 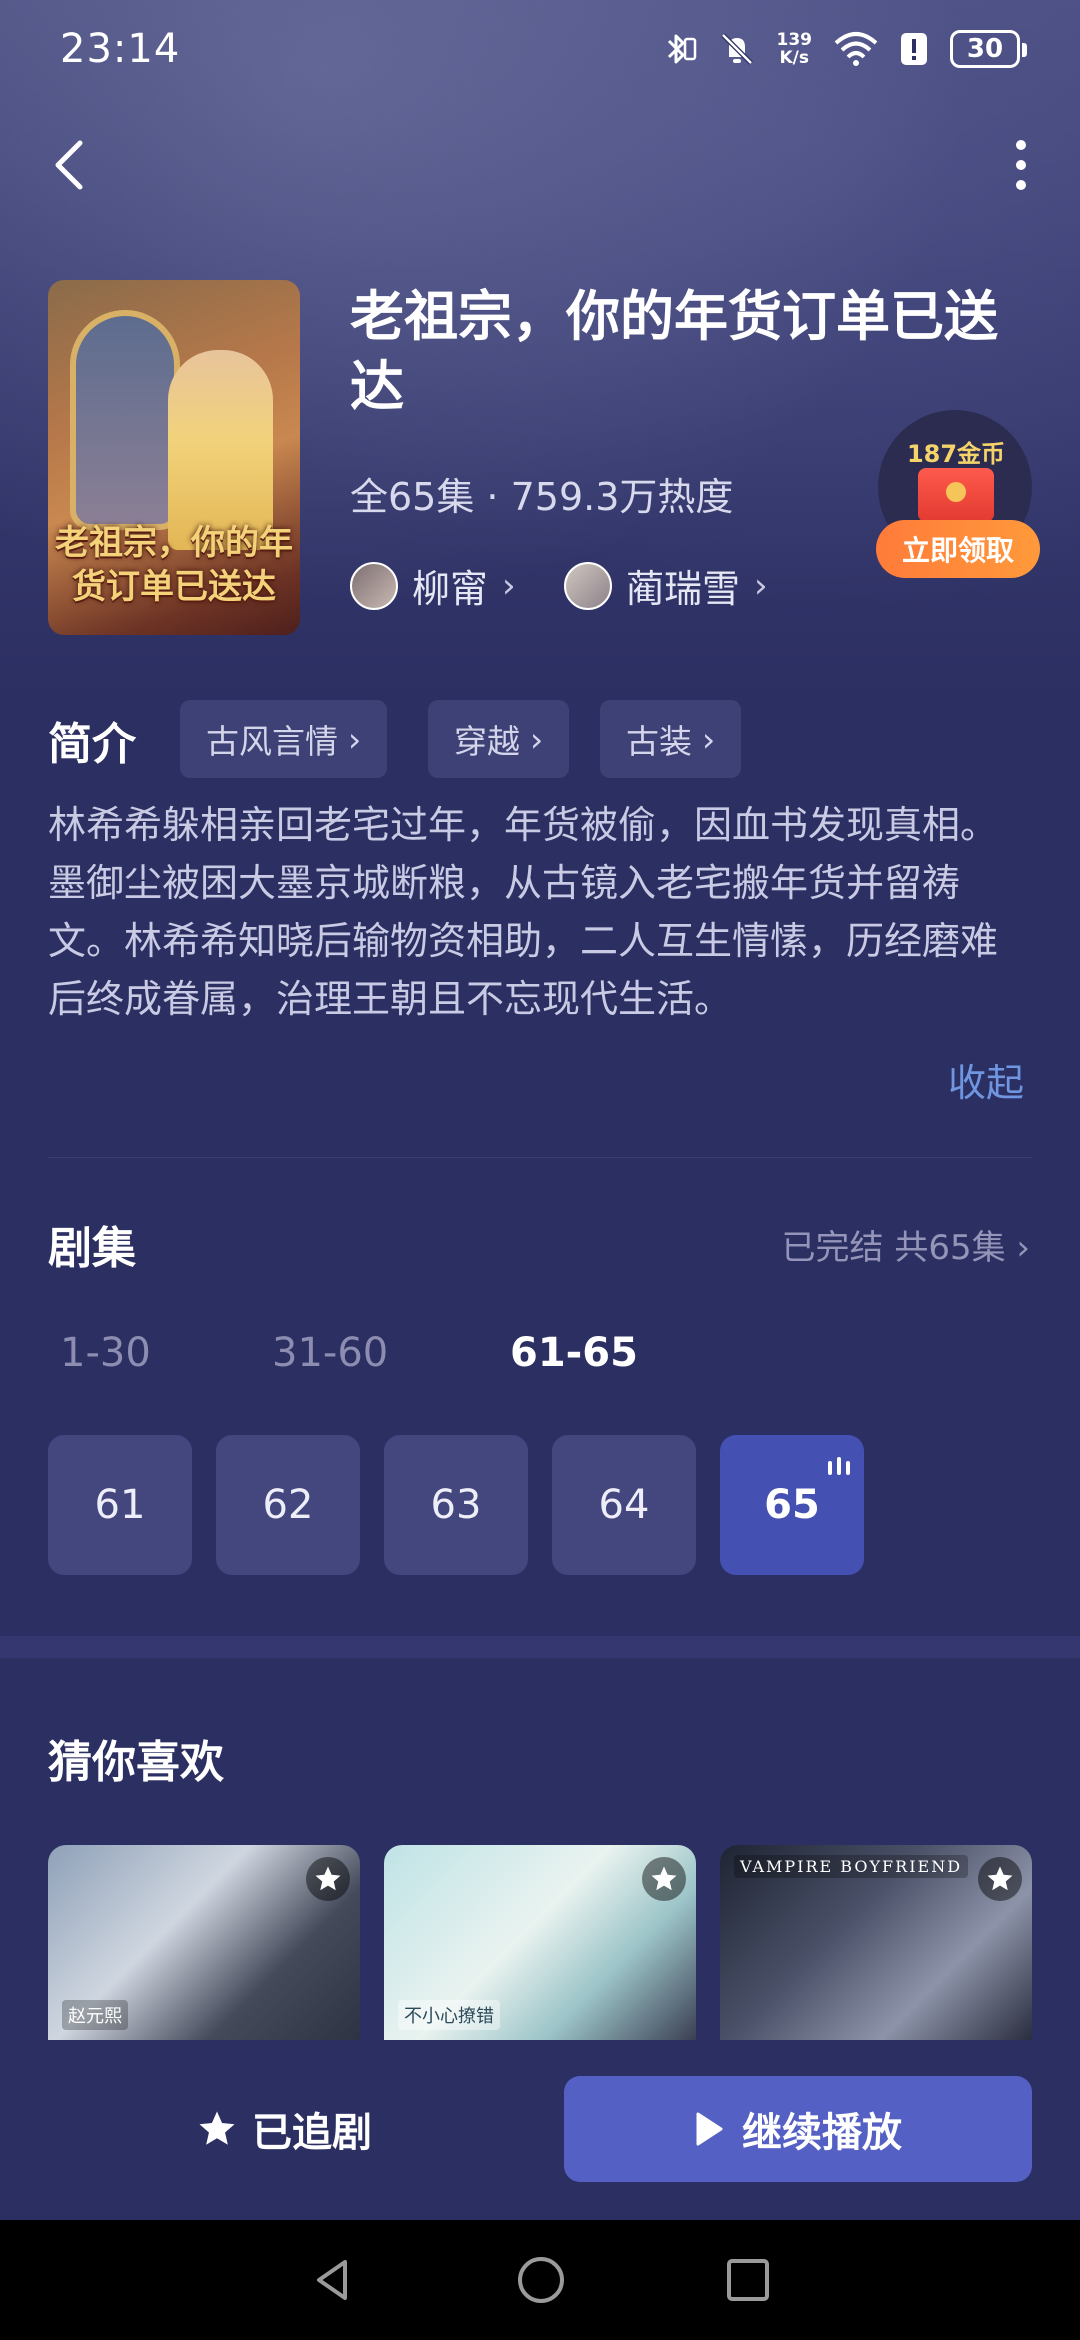 What do you see at coordinates (333, 2280) in the screenshot?
I see `nav-back-icon` at bounding box center [333, 2280].